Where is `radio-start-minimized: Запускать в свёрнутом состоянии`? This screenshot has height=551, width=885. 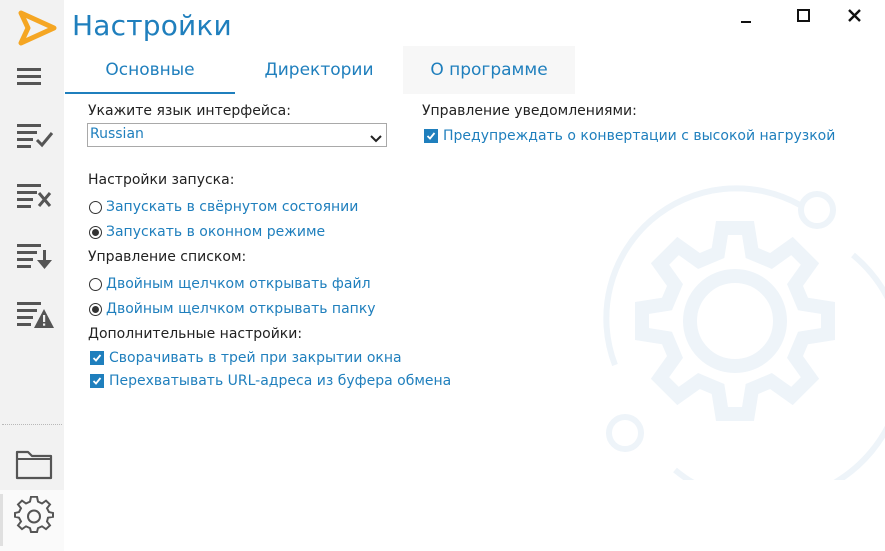
radio-start-minimized: Запускать в свёрнутом состоянии is located at coordinates (223, 207).